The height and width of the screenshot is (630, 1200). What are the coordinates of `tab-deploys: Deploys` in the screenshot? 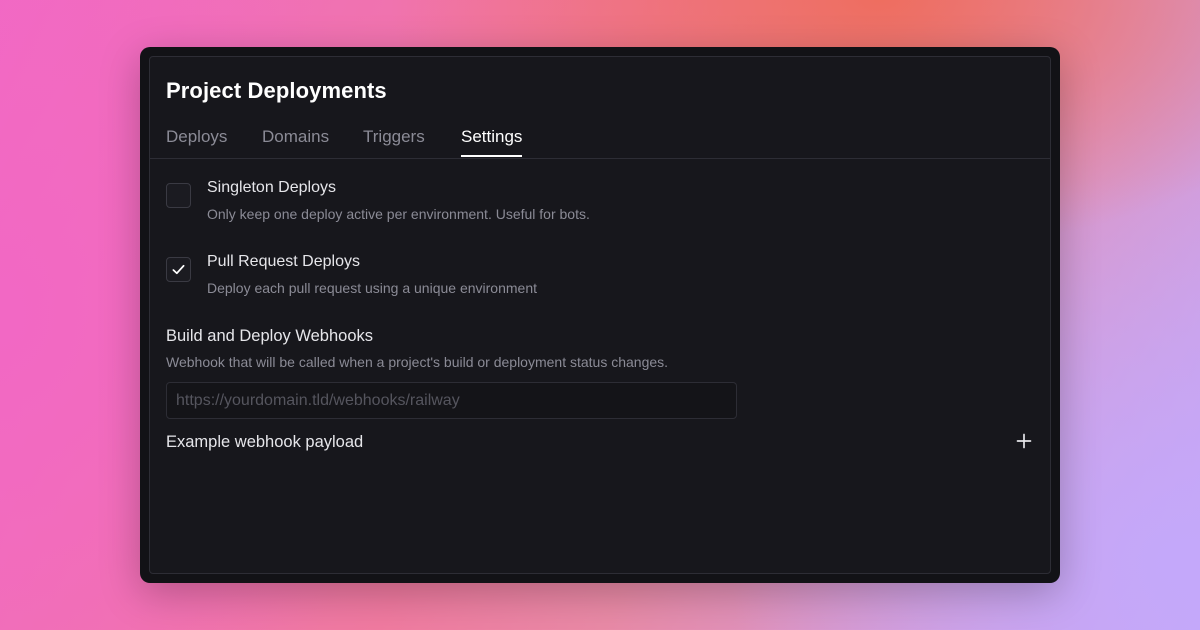 It's located at (196, 141).